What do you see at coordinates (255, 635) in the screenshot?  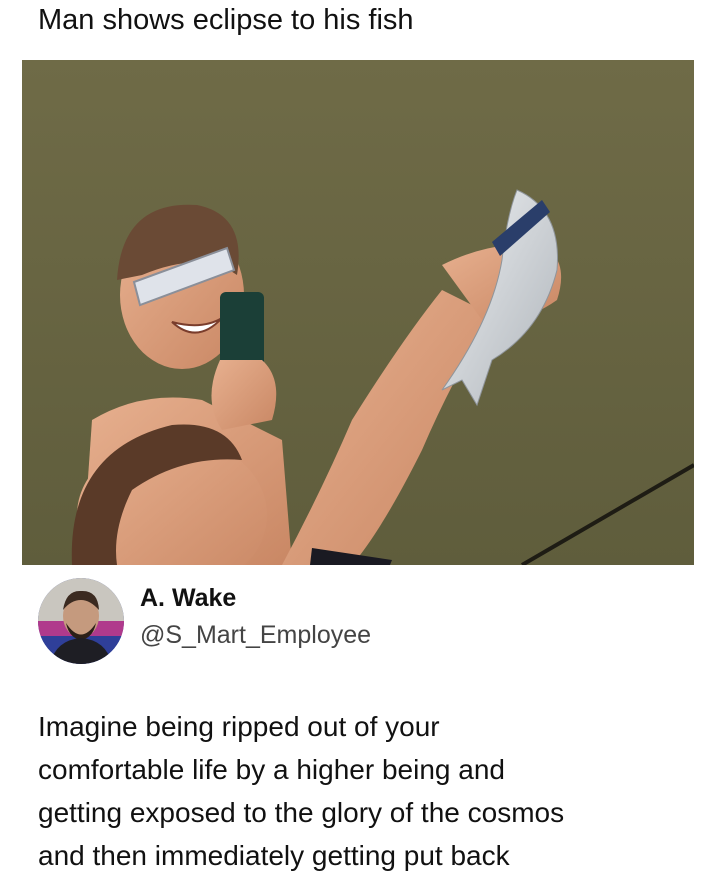 I see `user-handle: @S_Mart_Employee` at bounding box center [255, 635].